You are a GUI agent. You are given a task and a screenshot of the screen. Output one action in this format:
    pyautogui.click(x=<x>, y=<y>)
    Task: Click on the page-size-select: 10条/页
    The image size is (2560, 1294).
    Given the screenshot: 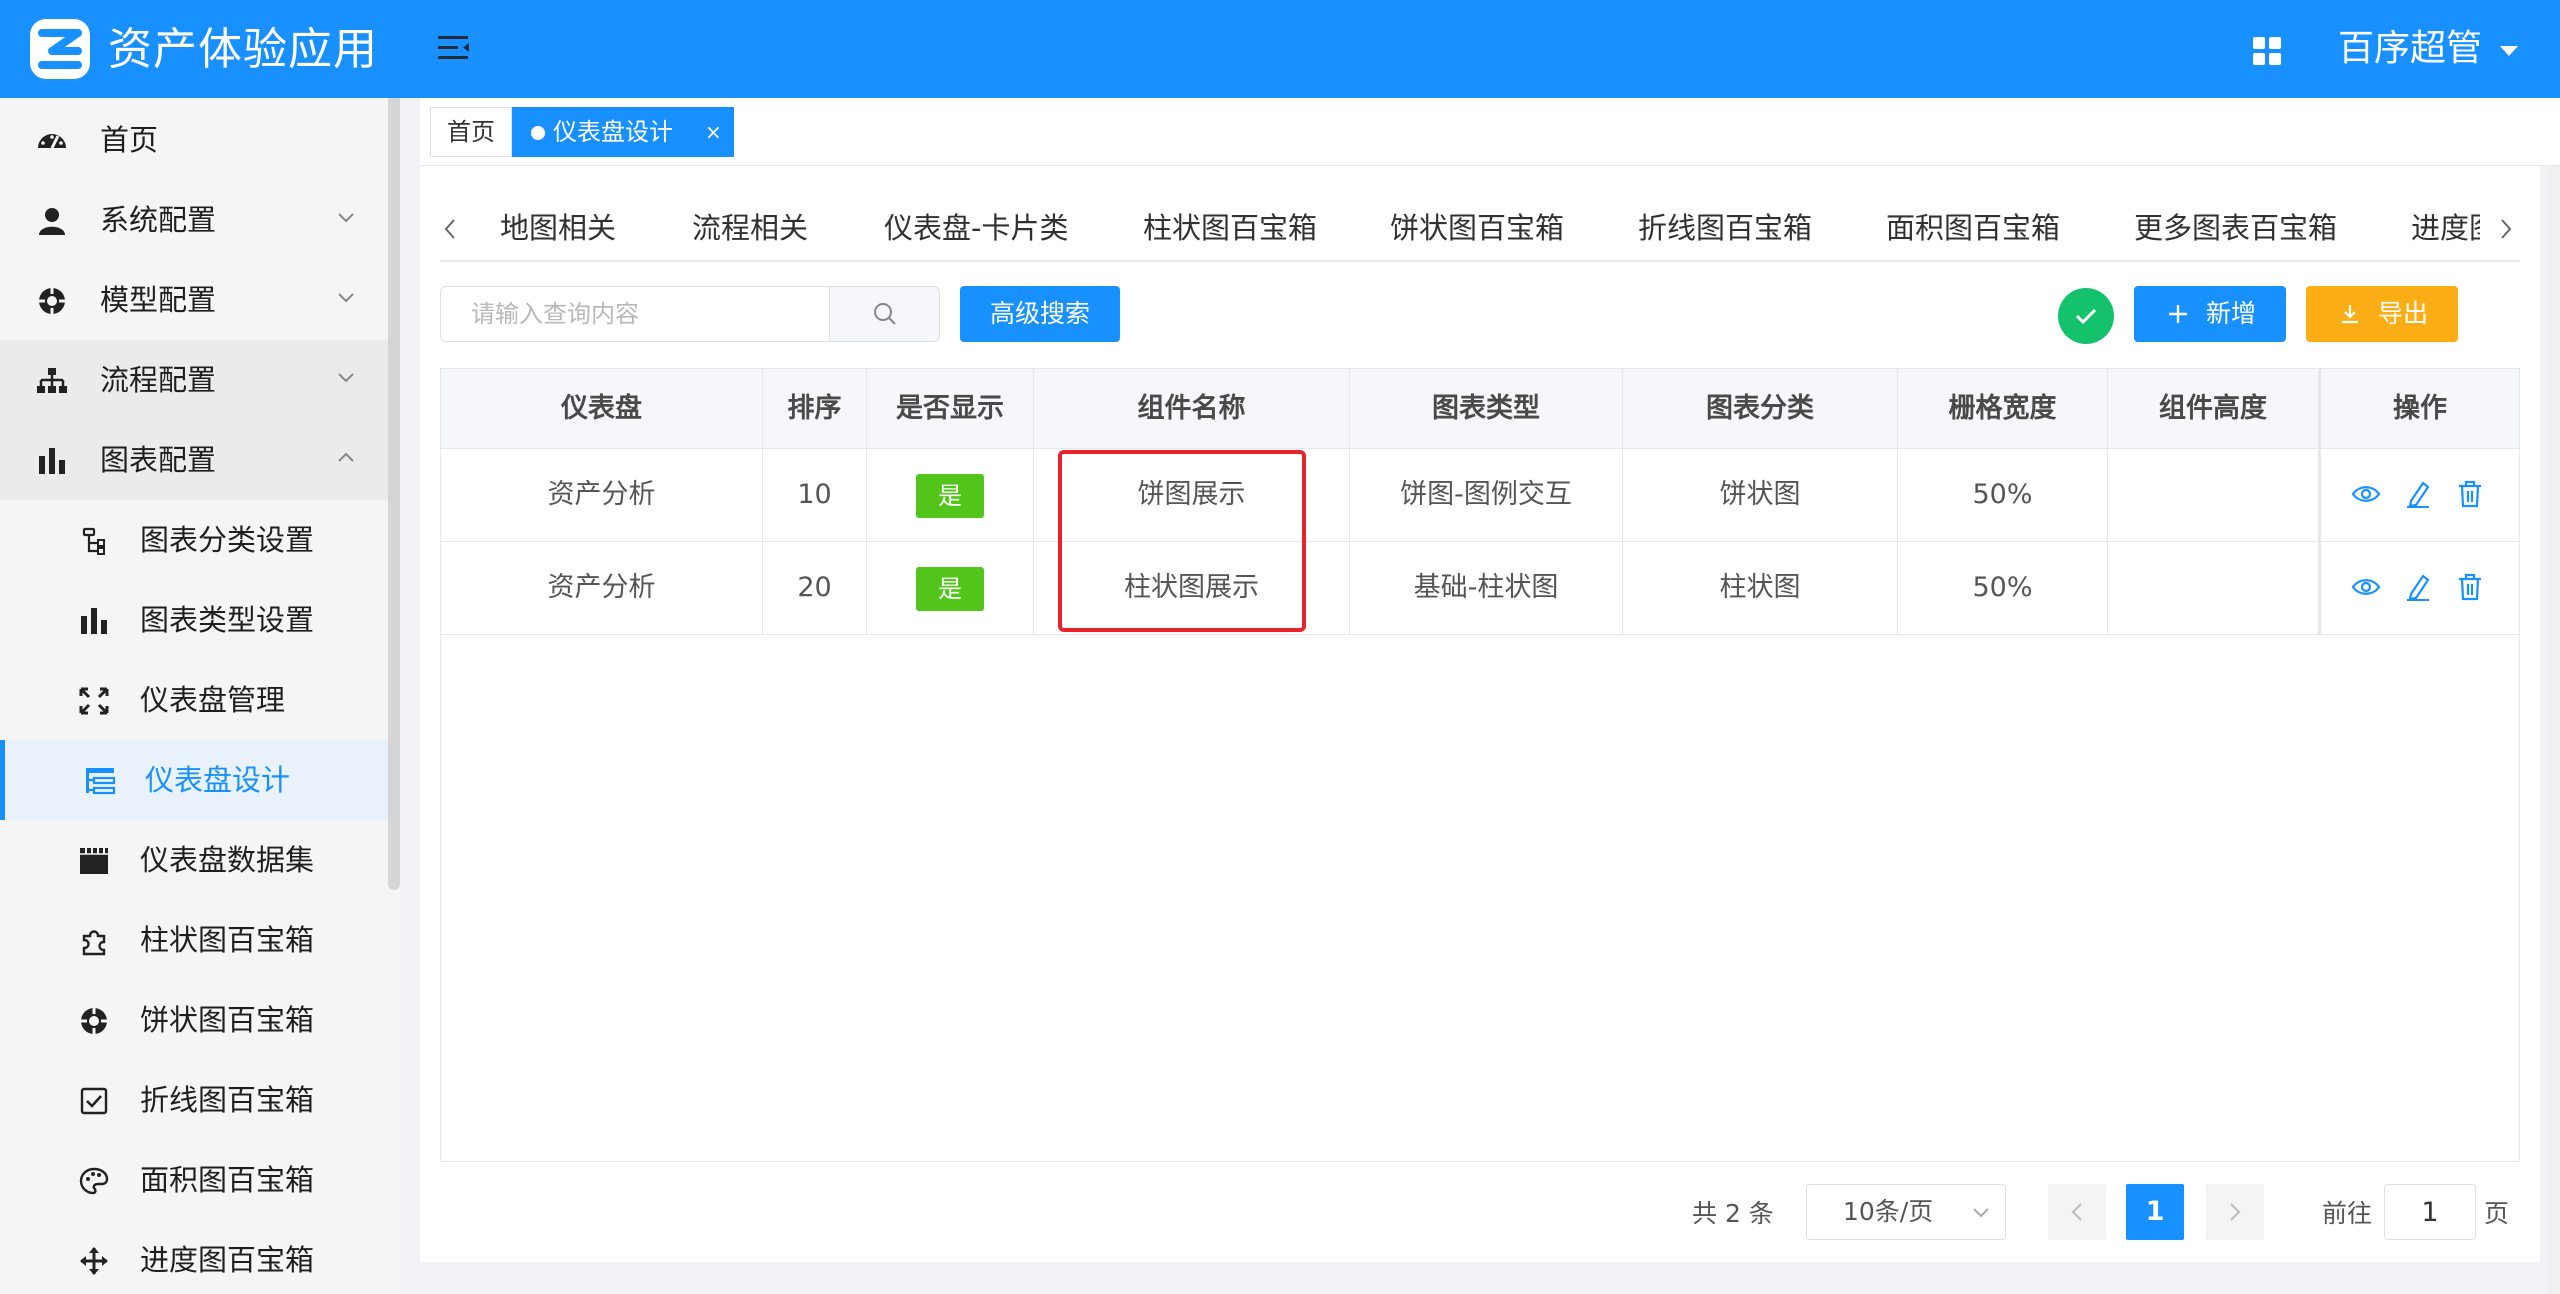 What is the action you would take?
    pyautogui.click(x=1906, y=1212)
    